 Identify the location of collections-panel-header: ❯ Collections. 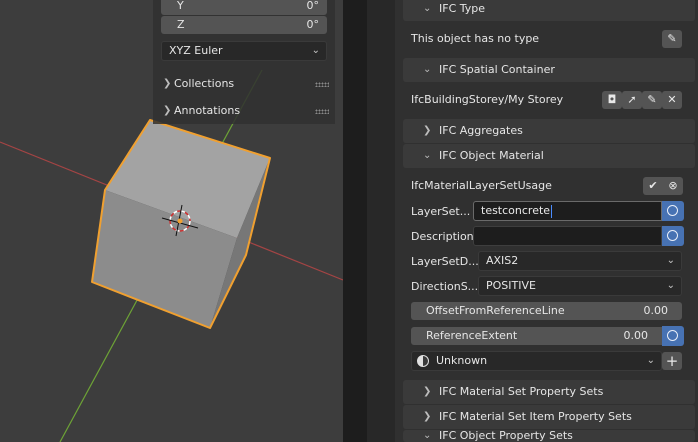
(247, 84).